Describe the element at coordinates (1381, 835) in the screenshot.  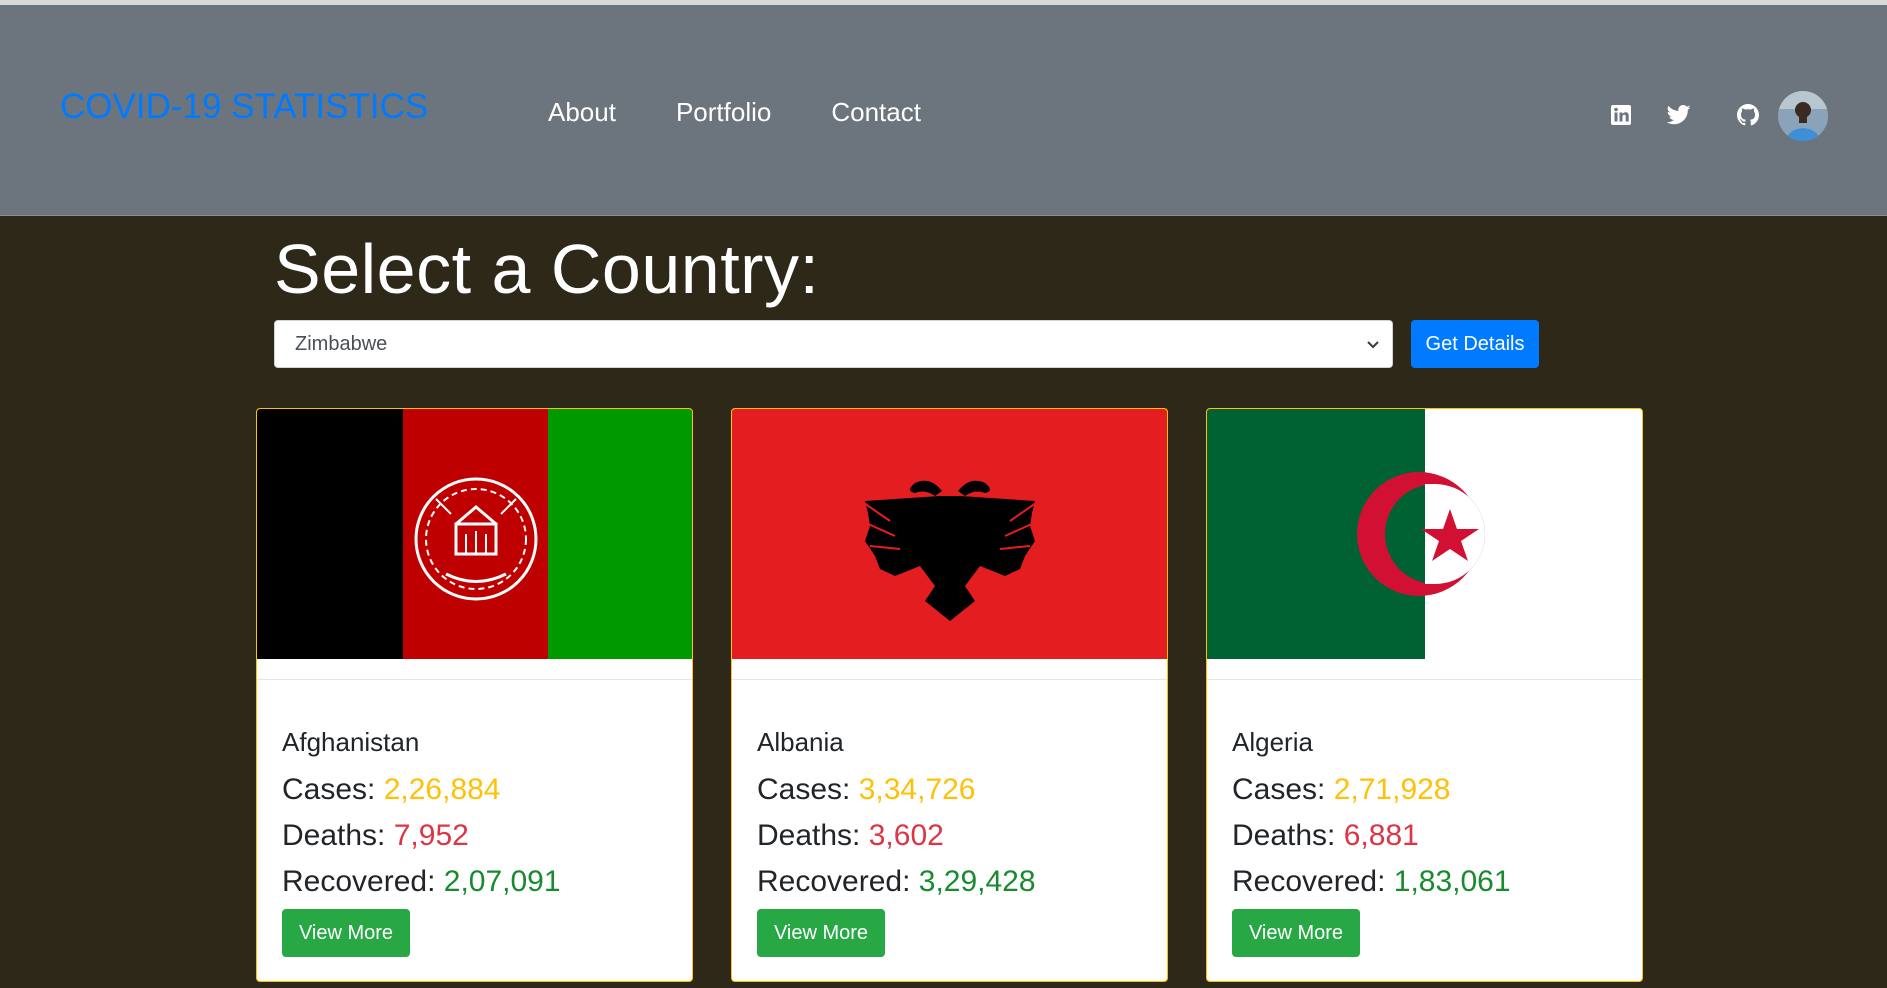
I see `deaths-value: 6,881` at that location.